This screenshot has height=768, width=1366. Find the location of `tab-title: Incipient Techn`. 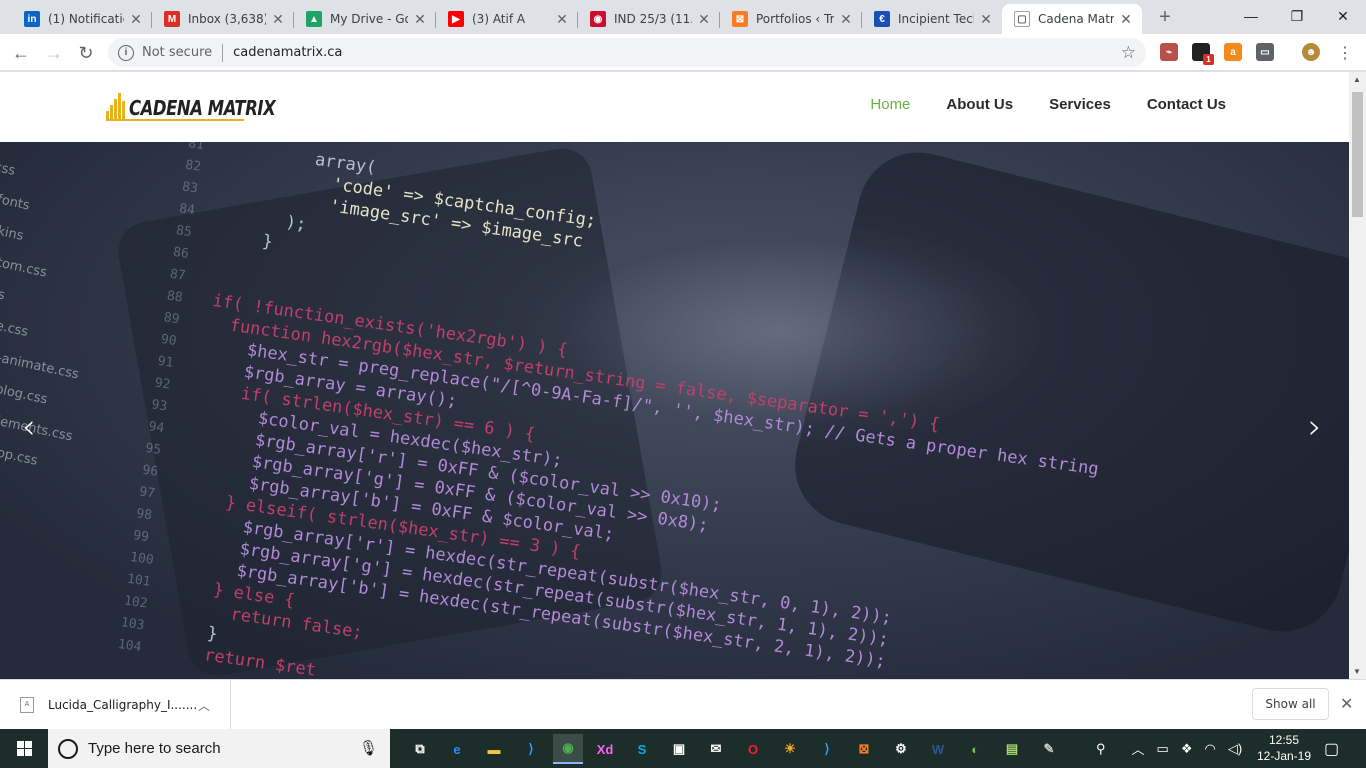

tab-title: Incipient Techn is located at coordinates (936, 19).